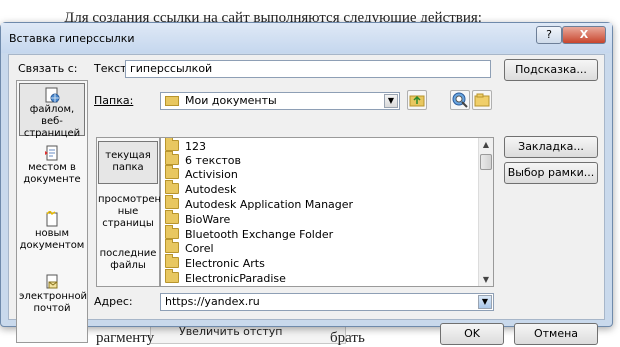 This screenshot has height=347, width=620. What do you see at coordinates (53, 302) in the screenshot?
I see `link-to-email-label: электронной почтой` at bounding box center [53, 302].